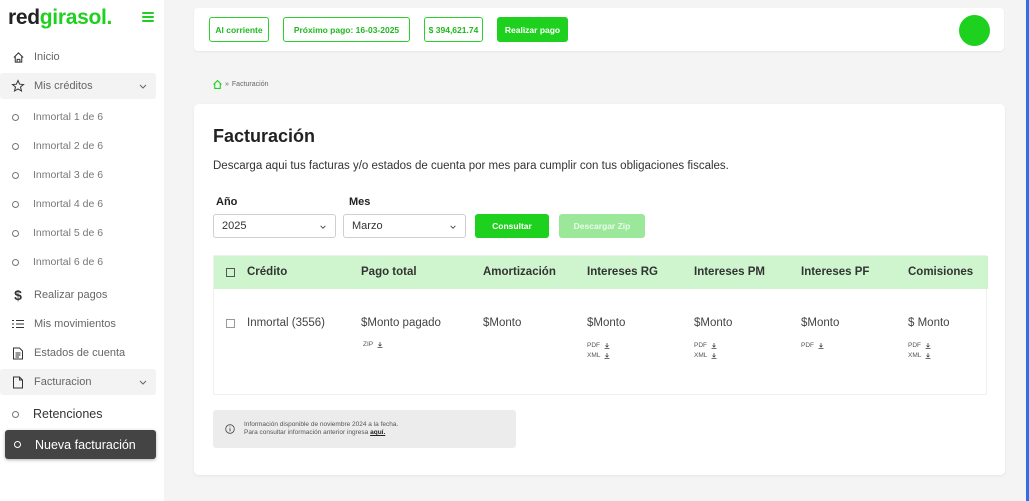 This screenshot has height=501, width=1029. What do you see at coordinates (18, 295) in the screenshot?
I see `dollar-icon: $` at bounding box center [18, 295].